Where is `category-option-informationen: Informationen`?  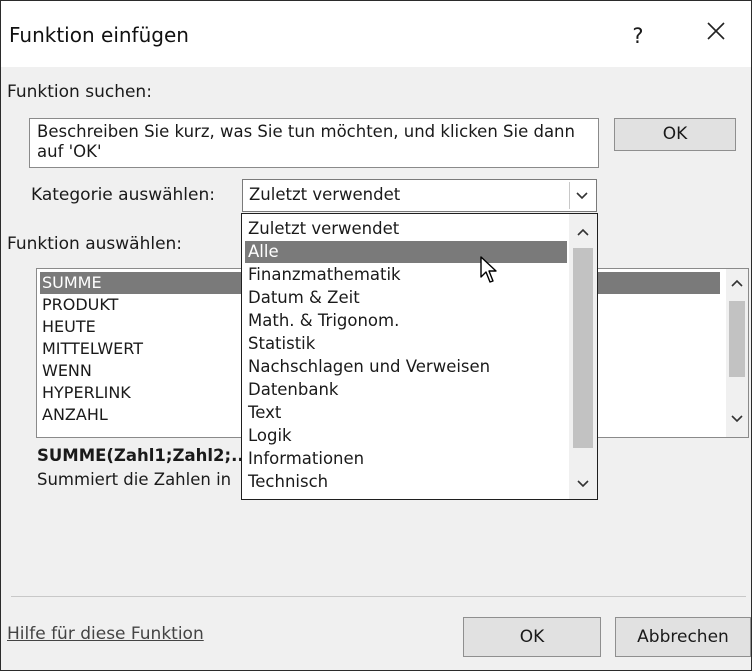 category-option-informationen: Informationen is located at coordinates (406, 459).